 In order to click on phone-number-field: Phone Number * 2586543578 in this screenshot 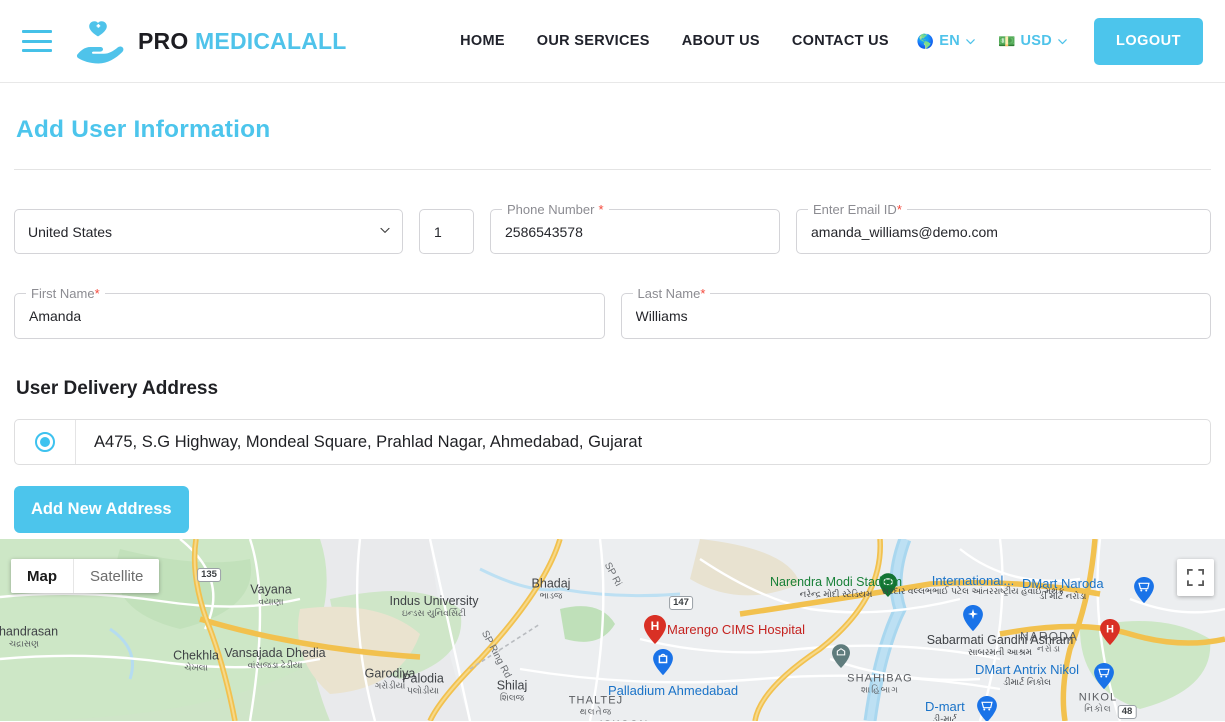, I will do `click(635, 228)`.